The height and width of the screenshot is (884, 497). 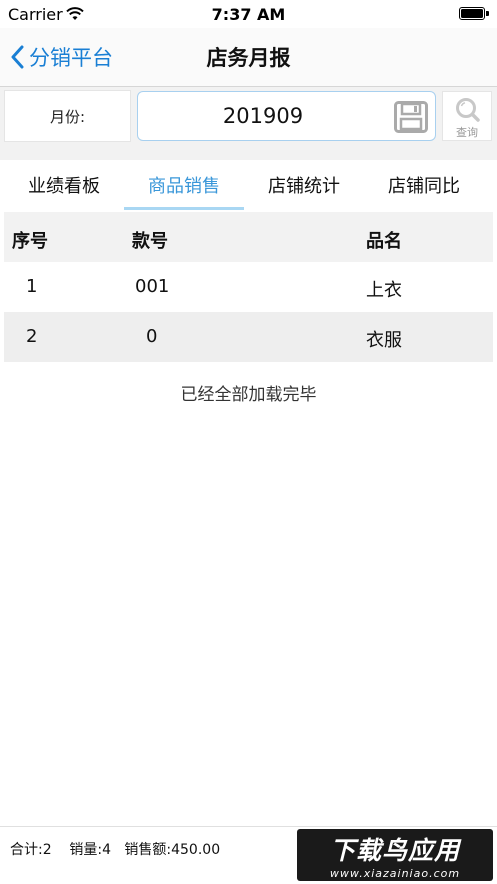 I want to click on save-icon, so click(x=411, y=117).